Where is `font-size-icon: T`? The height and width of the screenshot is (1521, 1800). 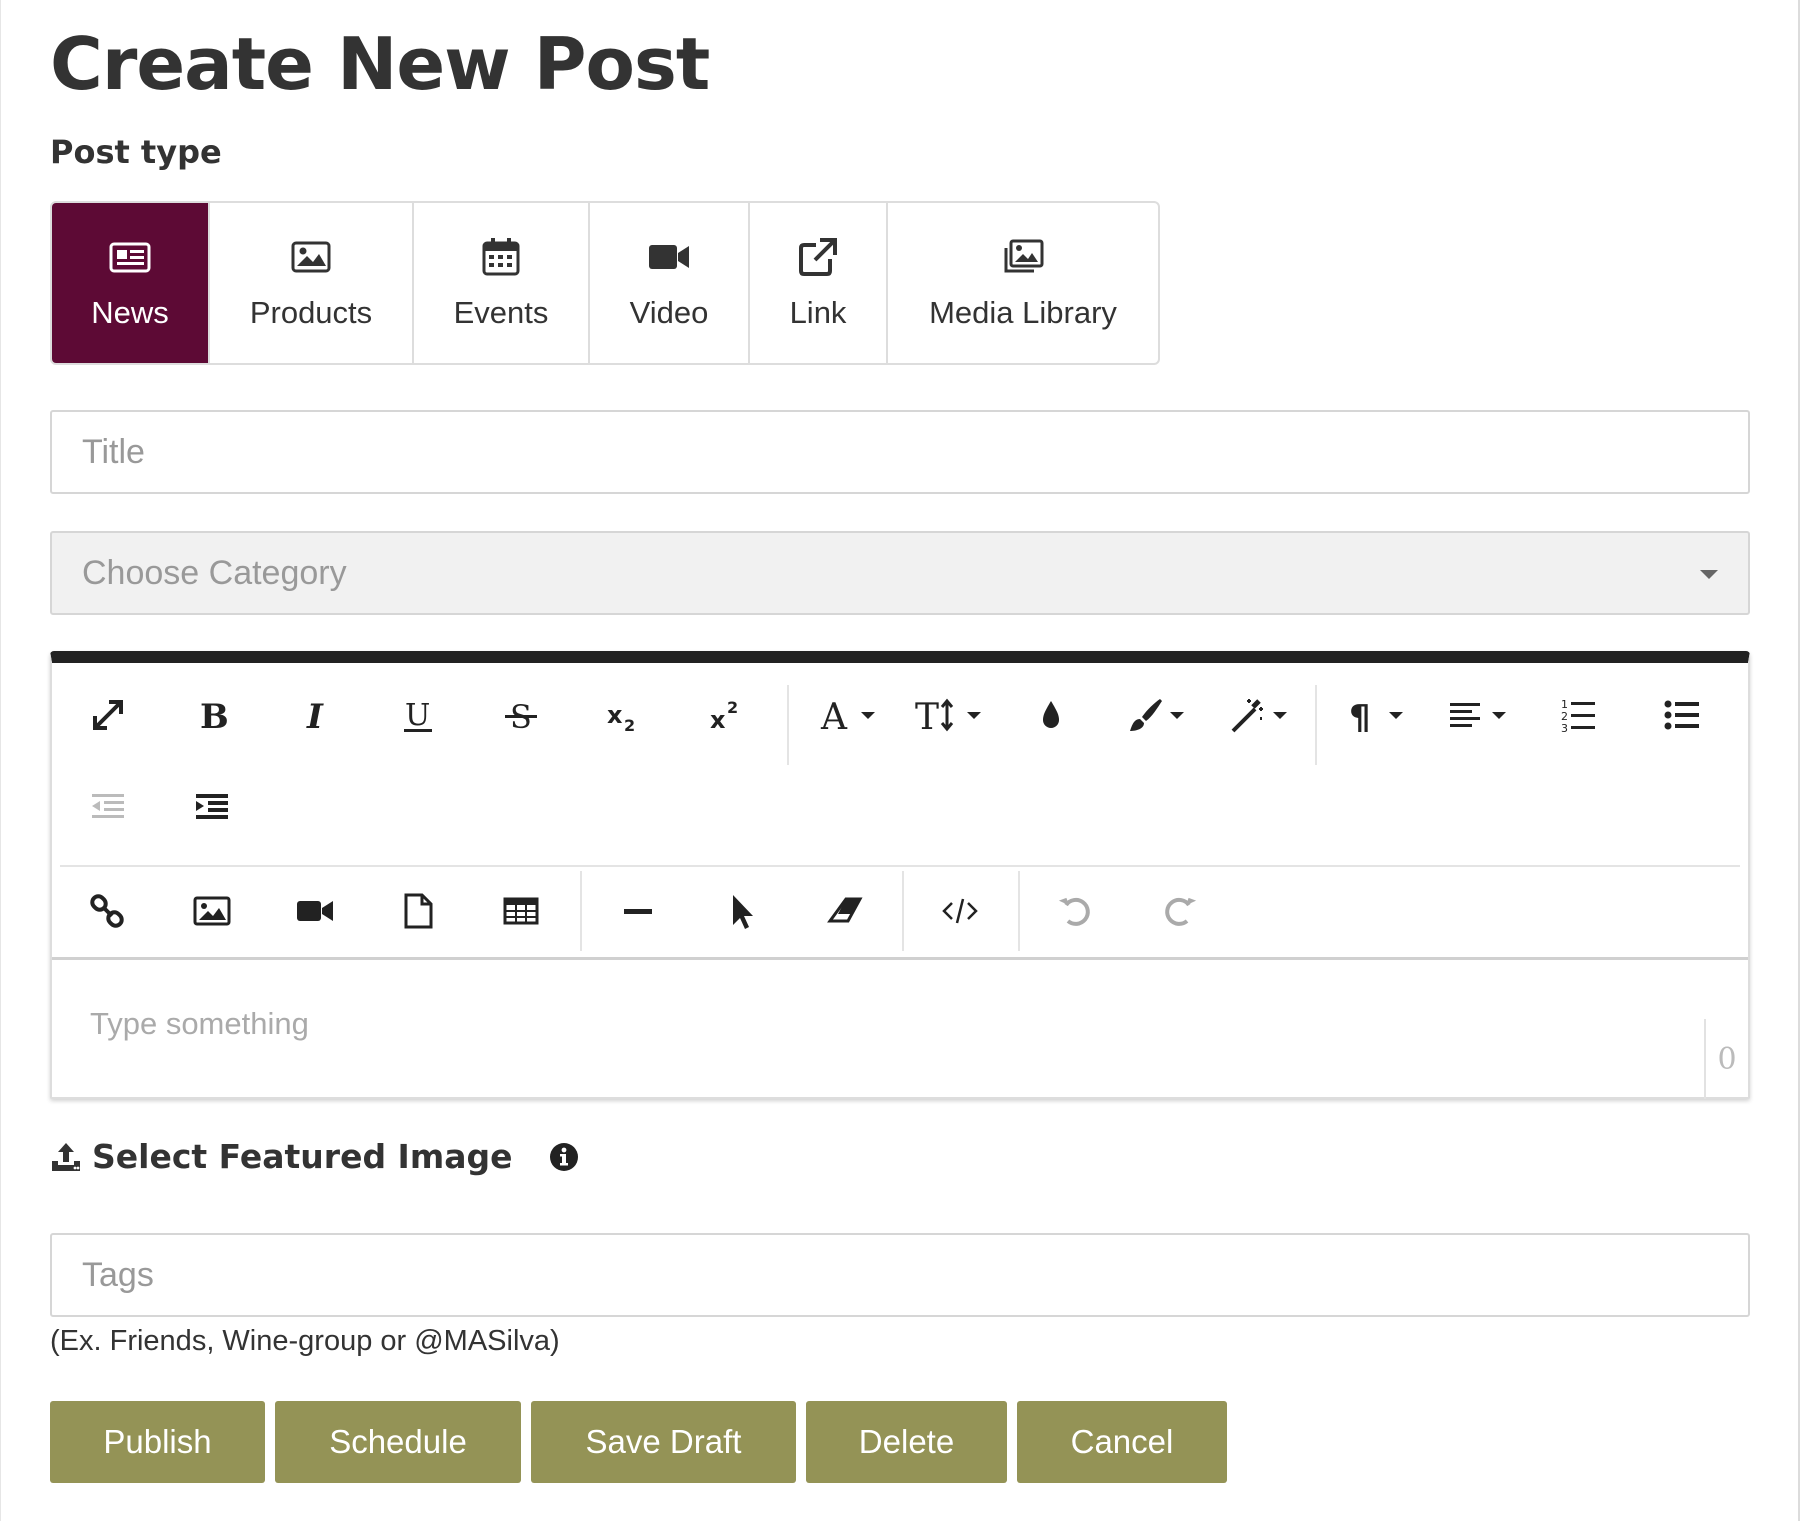 font-size-icon: T is located at coordinates (948, 715).